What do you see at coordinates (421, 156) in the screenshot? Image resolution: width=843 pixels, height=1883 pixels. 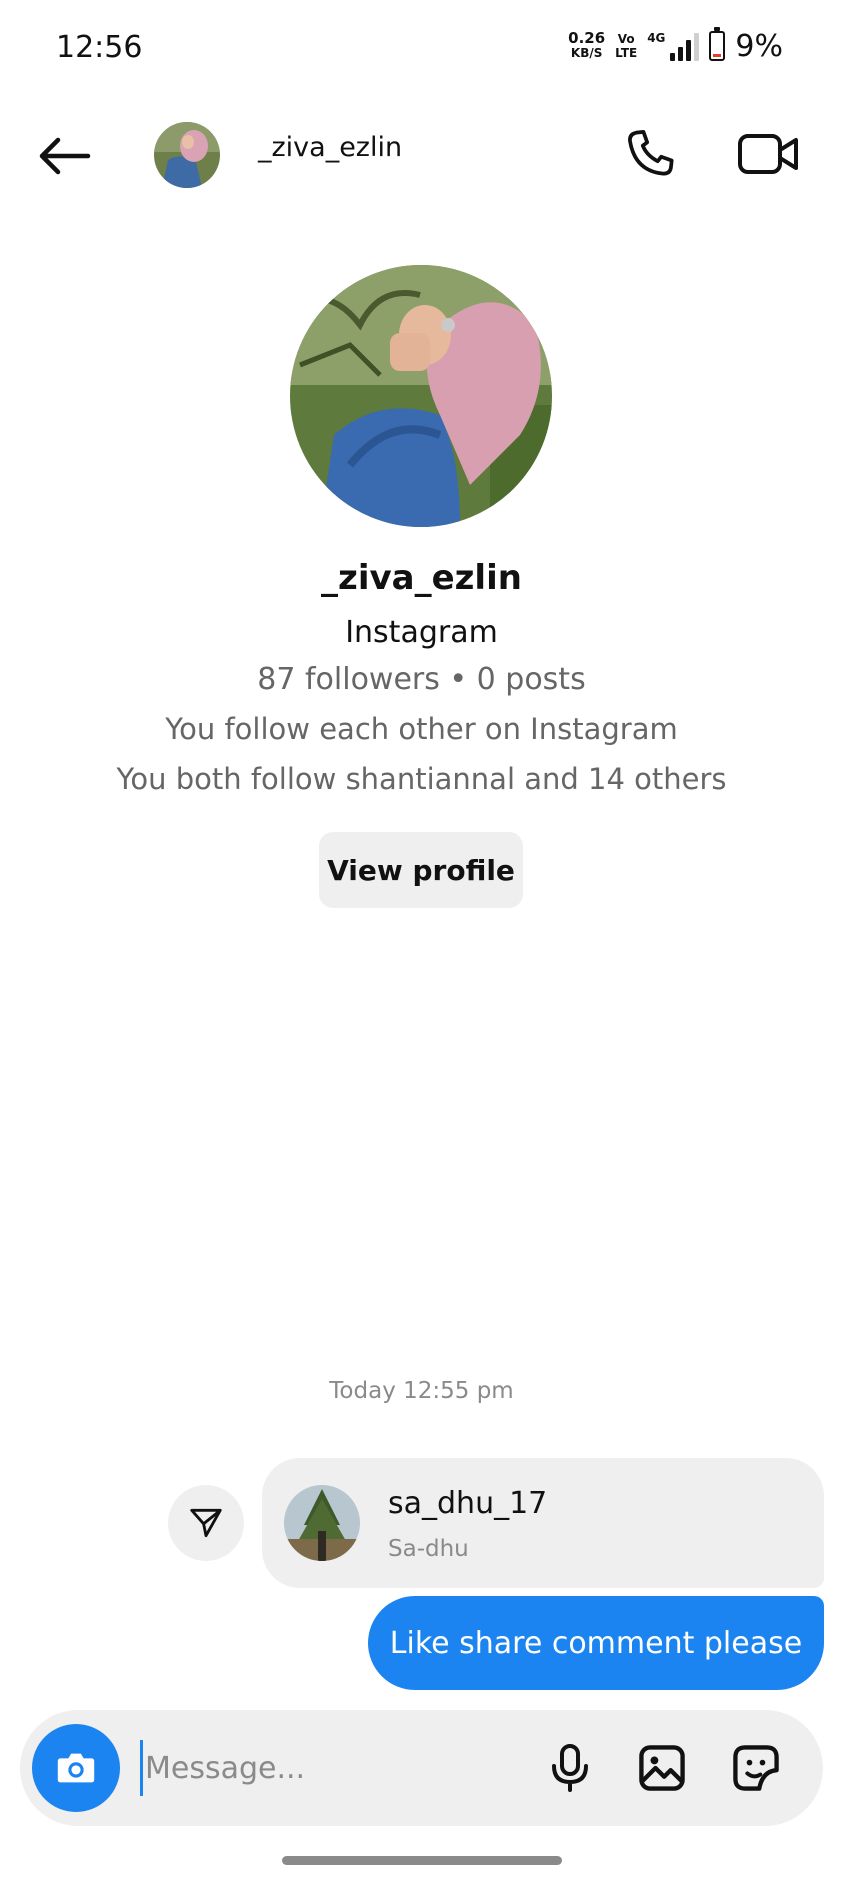 I see `chat-header: _ziva_ezlin` at bounding box center [421, 156].